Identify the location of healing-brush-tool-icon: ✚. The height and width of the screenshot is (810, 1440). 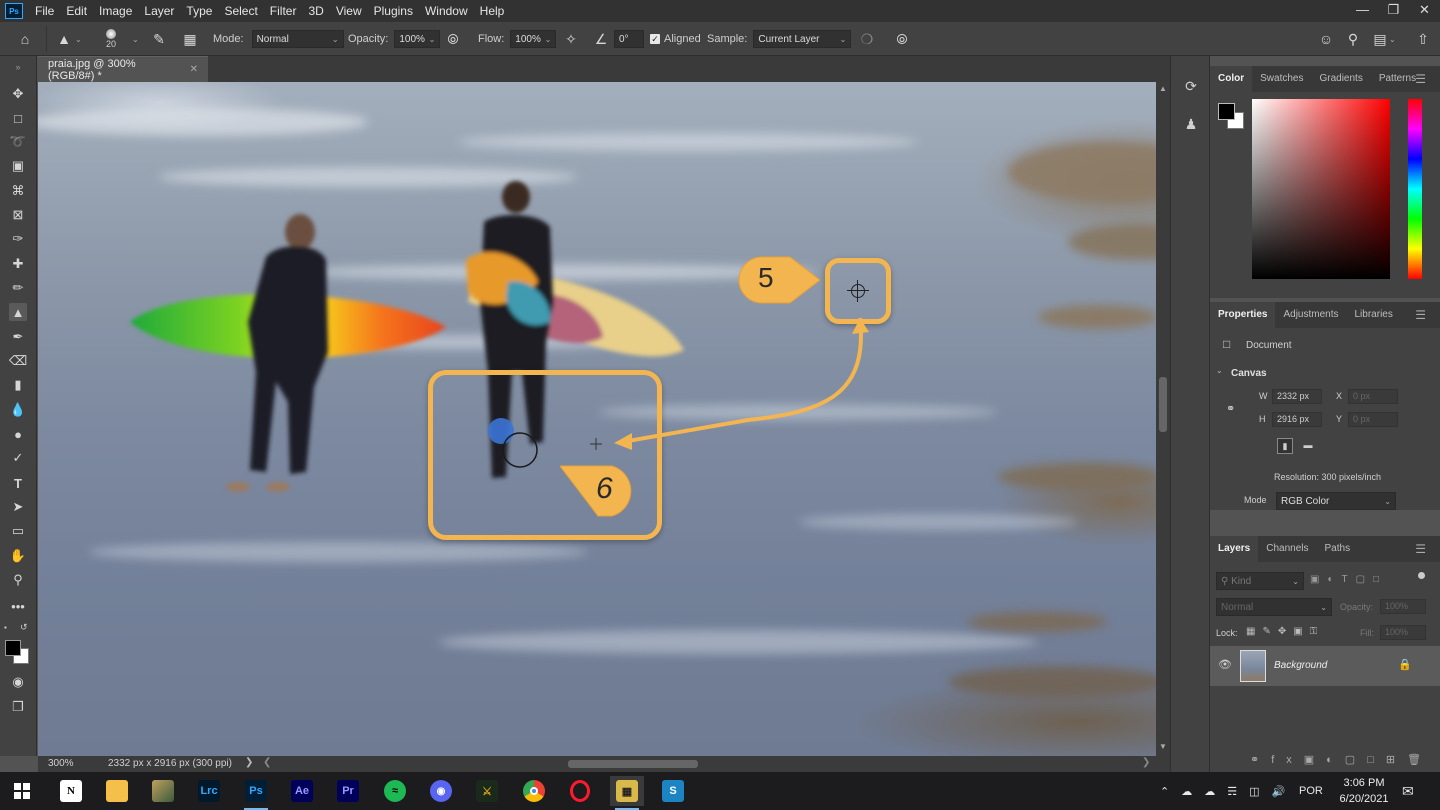
(18, 264).